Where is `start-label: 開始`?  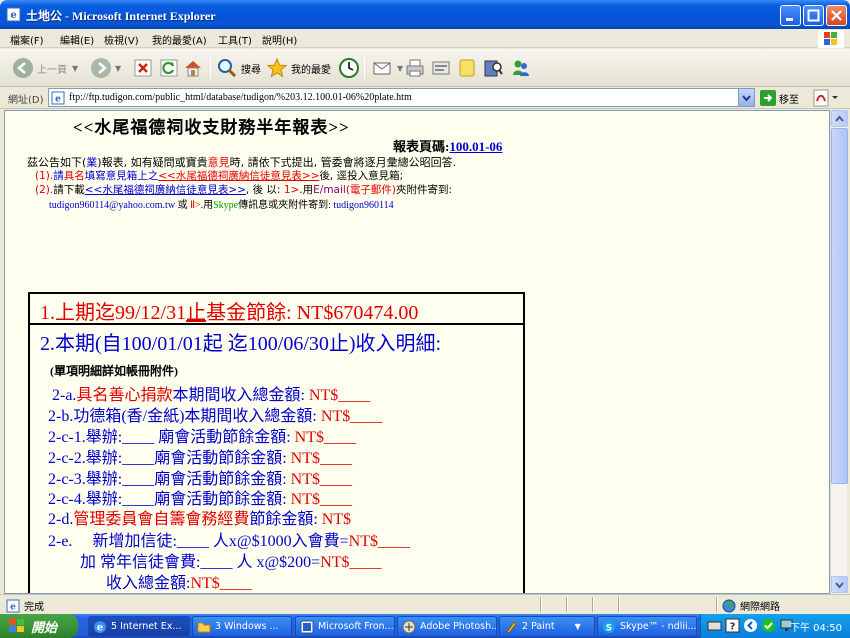 start-label: 開始 is located at coordinates (44, 628).